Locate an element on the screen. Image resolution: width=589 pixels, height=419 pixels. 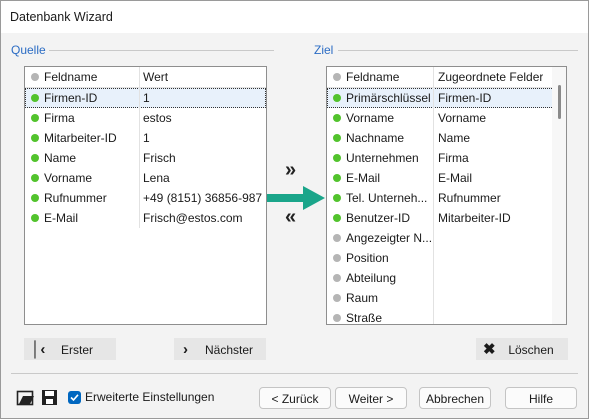
first-button-label: Erster is located at coordinates (76, 350).